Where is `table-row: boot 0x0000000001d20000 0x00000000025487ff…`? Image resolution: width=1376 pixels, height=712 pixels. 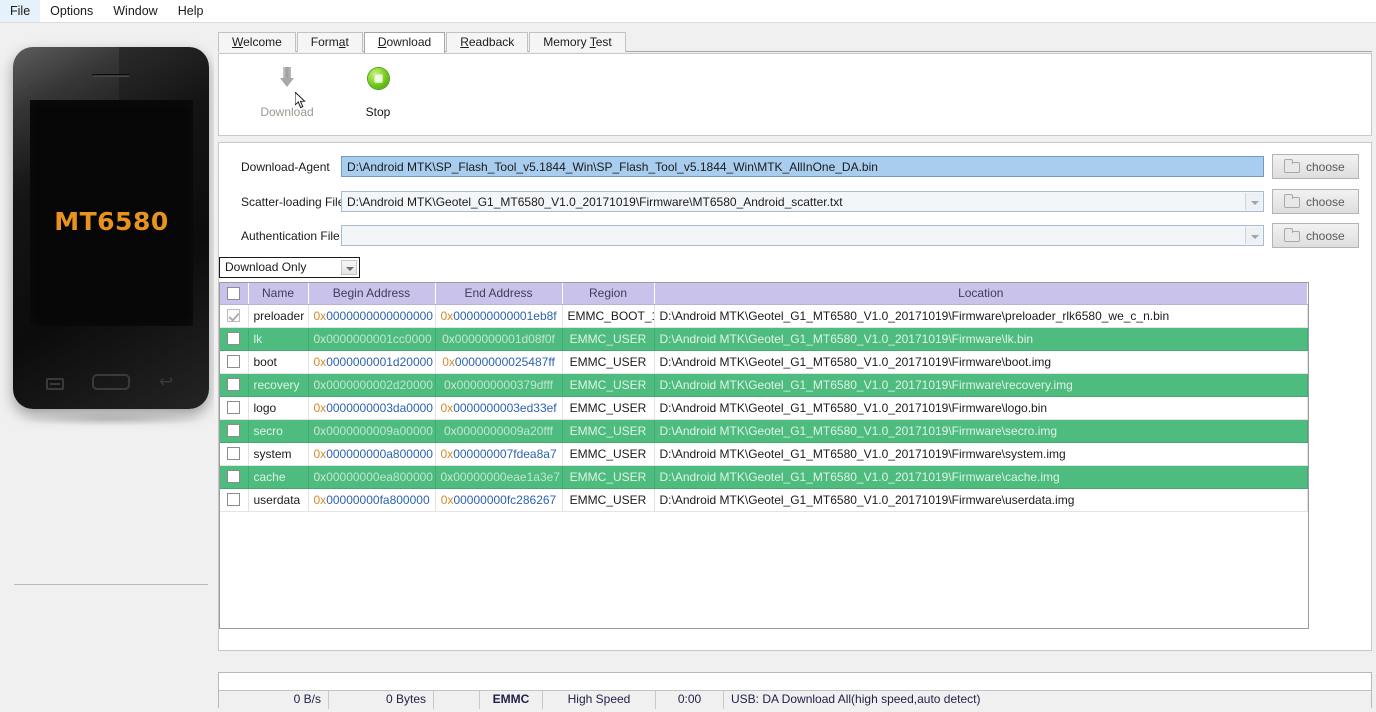 table-row: boot 0x0000000001d20000 0x00000000025487ff… is located at coordinates (764, 362).